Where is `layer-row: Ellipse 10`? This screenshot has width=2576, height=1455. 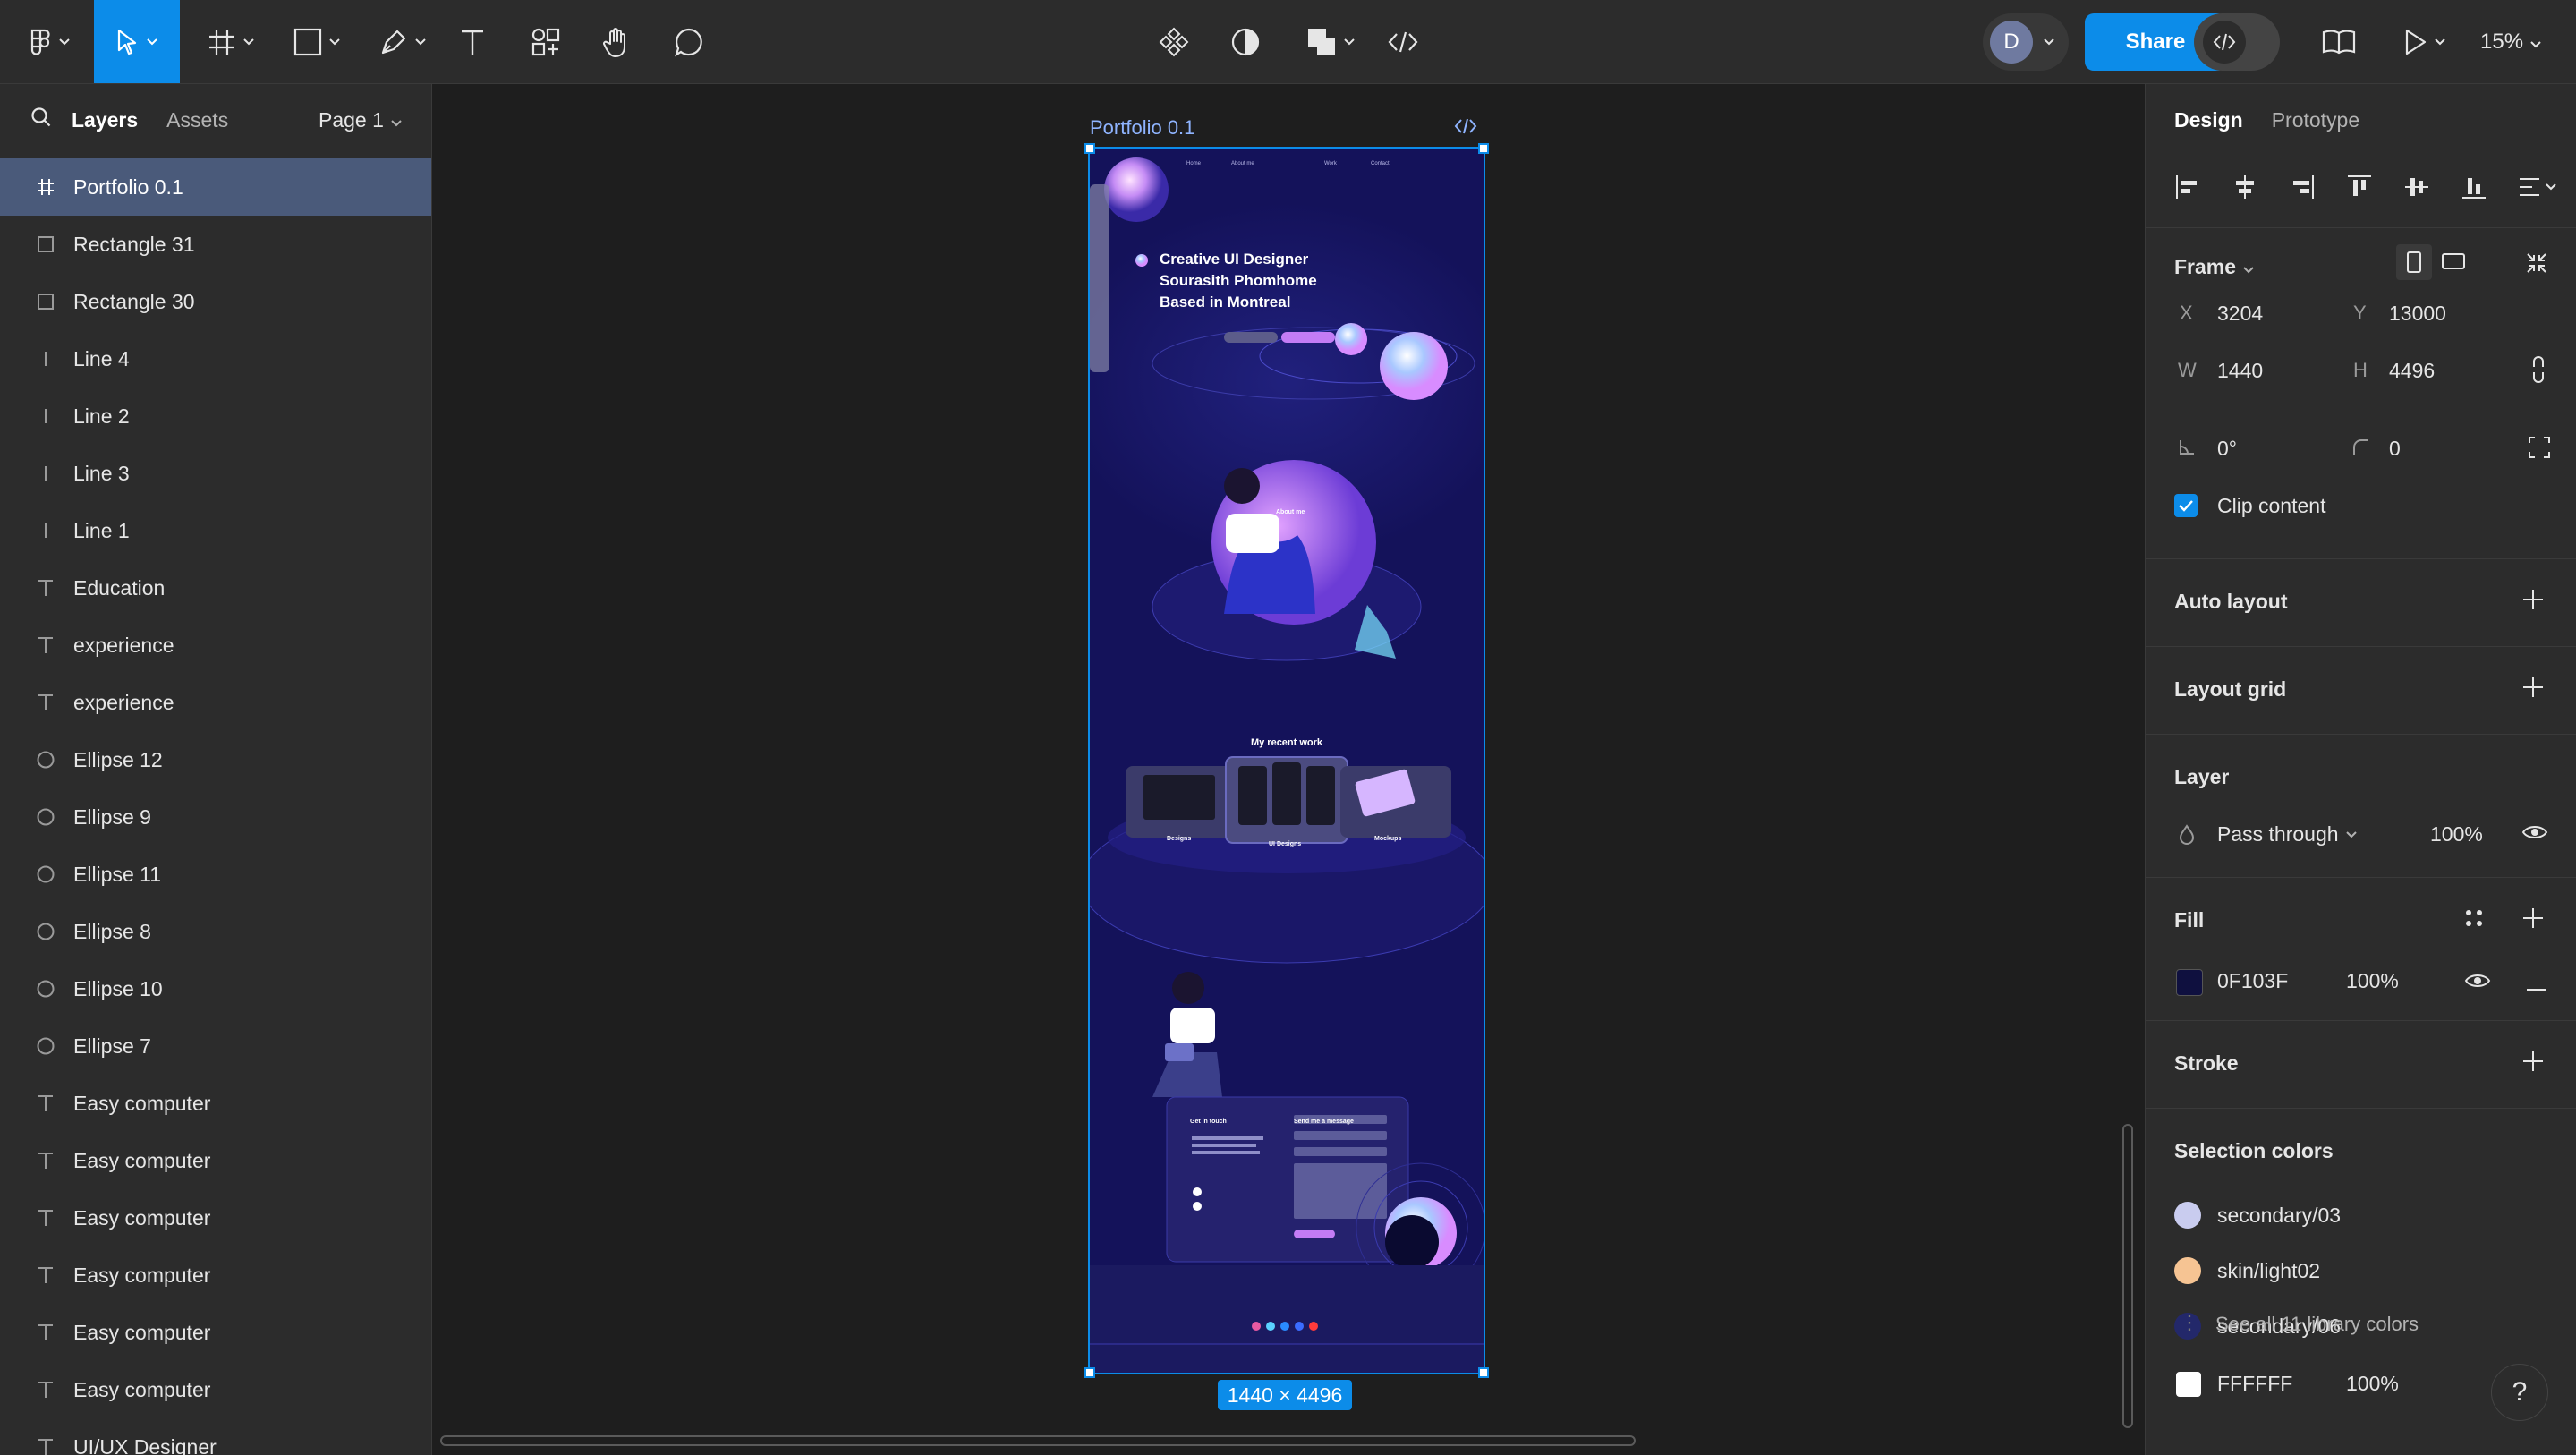 layer-row: Ellipse 10 is located at coordinates (215, 988).